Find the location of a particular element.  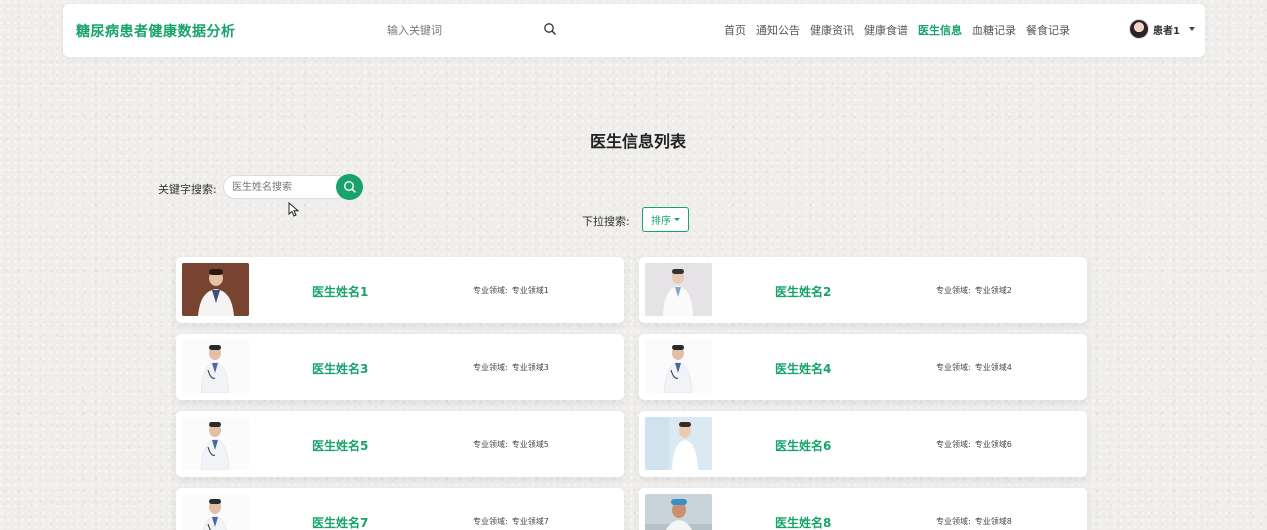

nav-home: 首页 is located at coordinates (735, 30).